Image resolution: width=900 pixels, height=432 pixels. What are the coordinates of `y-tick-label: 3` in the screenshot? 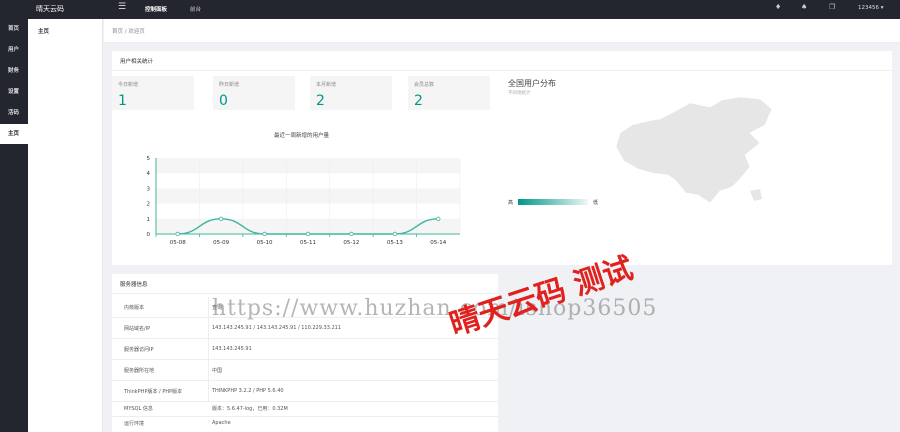 It's located at (149, 189).